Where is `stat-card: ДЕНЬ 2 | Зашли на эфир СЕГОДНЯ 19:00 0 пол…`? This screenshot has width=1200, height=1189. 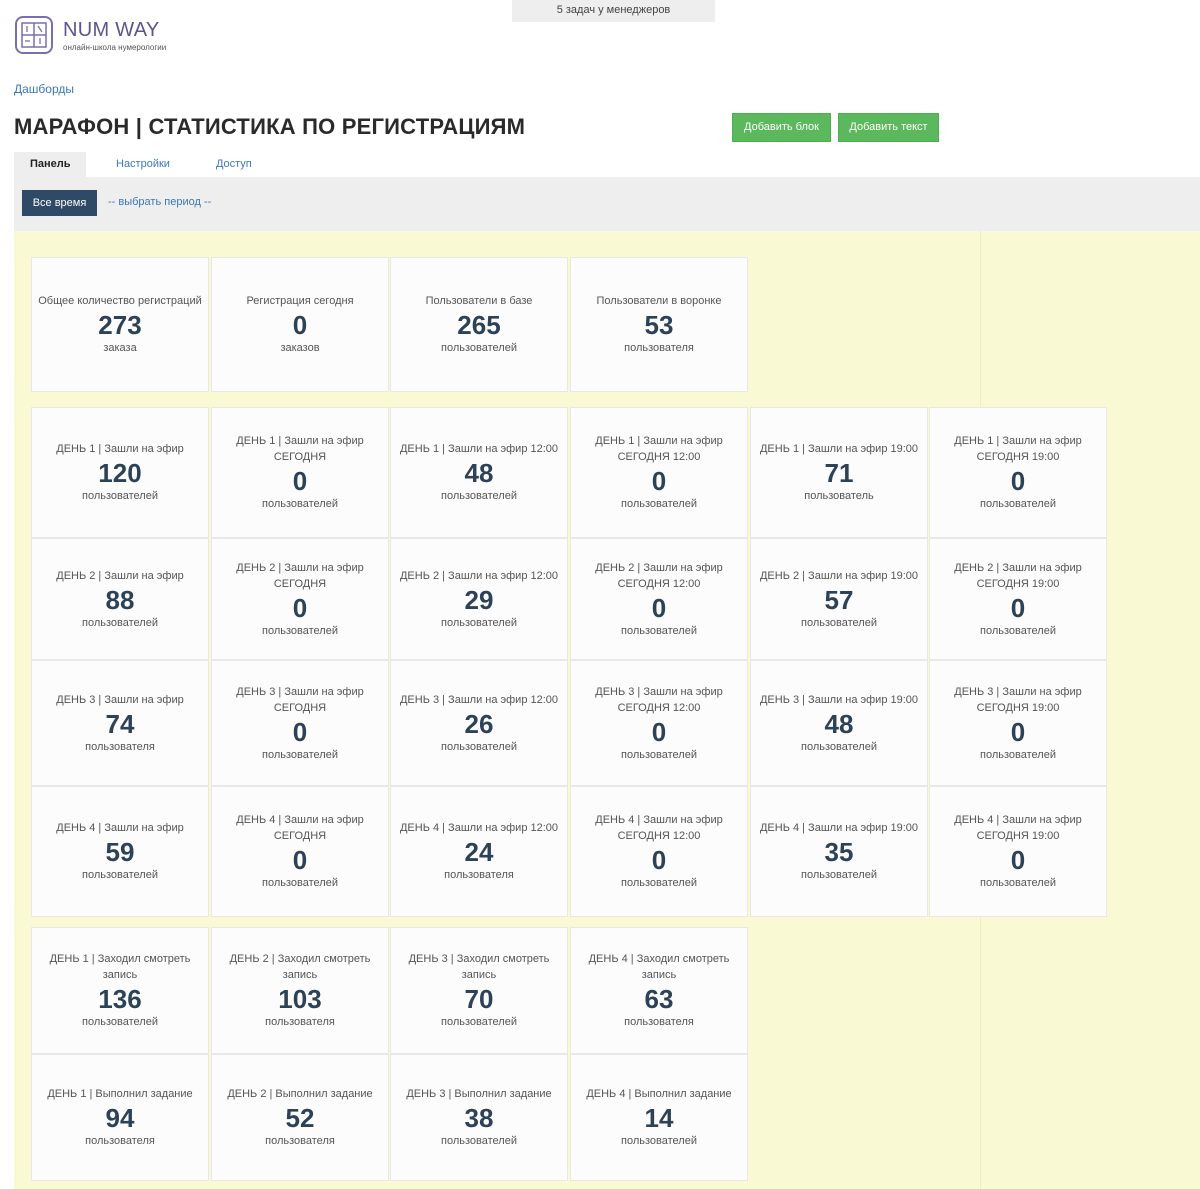
stat-card: ДЕНЬ 2 | Зашли на эфир СЕГОДНЯ 19:00 0 пол… is located at coordinates (1018, 599).